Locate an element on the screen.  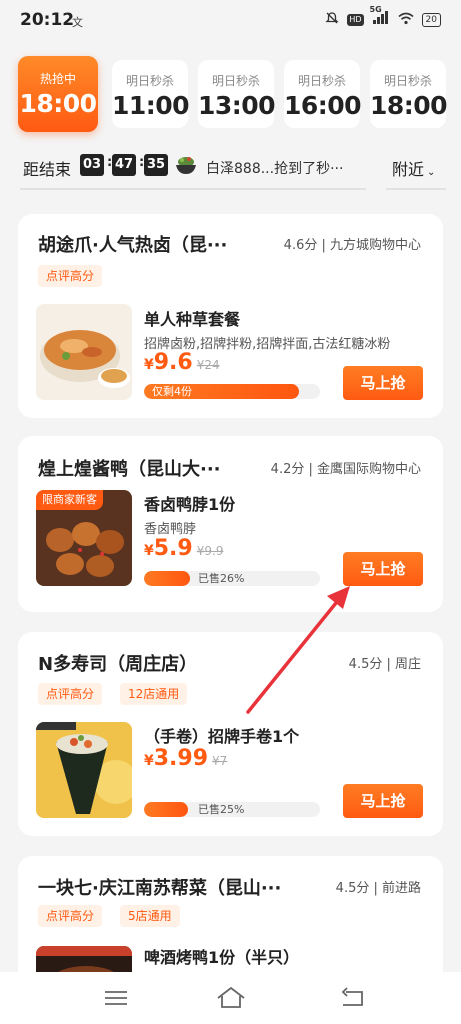
menu-icon is located at coordinates (116, 998).